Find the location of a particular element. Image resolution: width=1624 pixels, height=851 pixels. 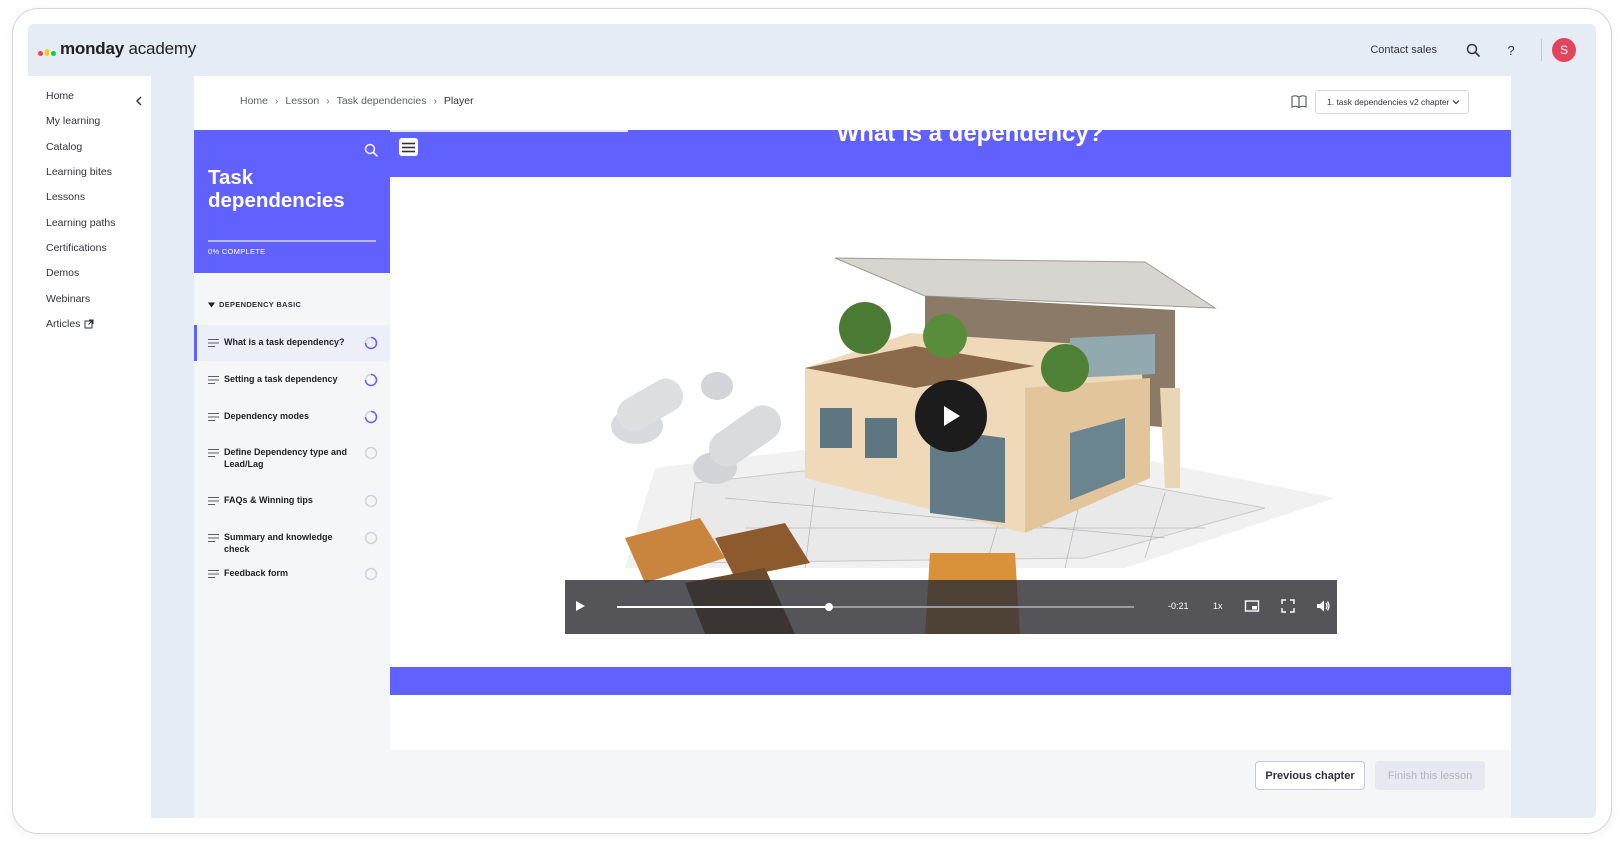

nav-item-label: Lessons is located at coordinates (66, 197).